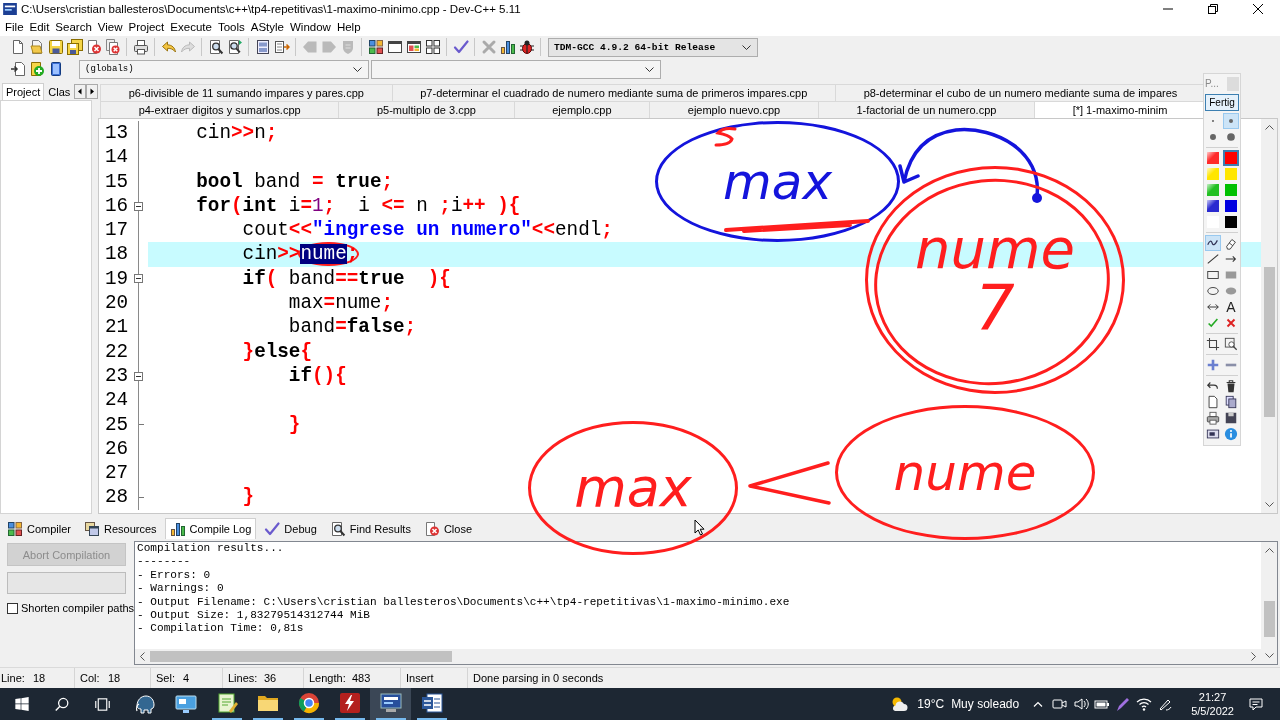  What do you see at coordinates (613, 92) in the screenshot?
I see `file-tab: p7-determinar el cuadrado de numero mediante suma de primeros impares.cpp` at bounding box center [613, 92].